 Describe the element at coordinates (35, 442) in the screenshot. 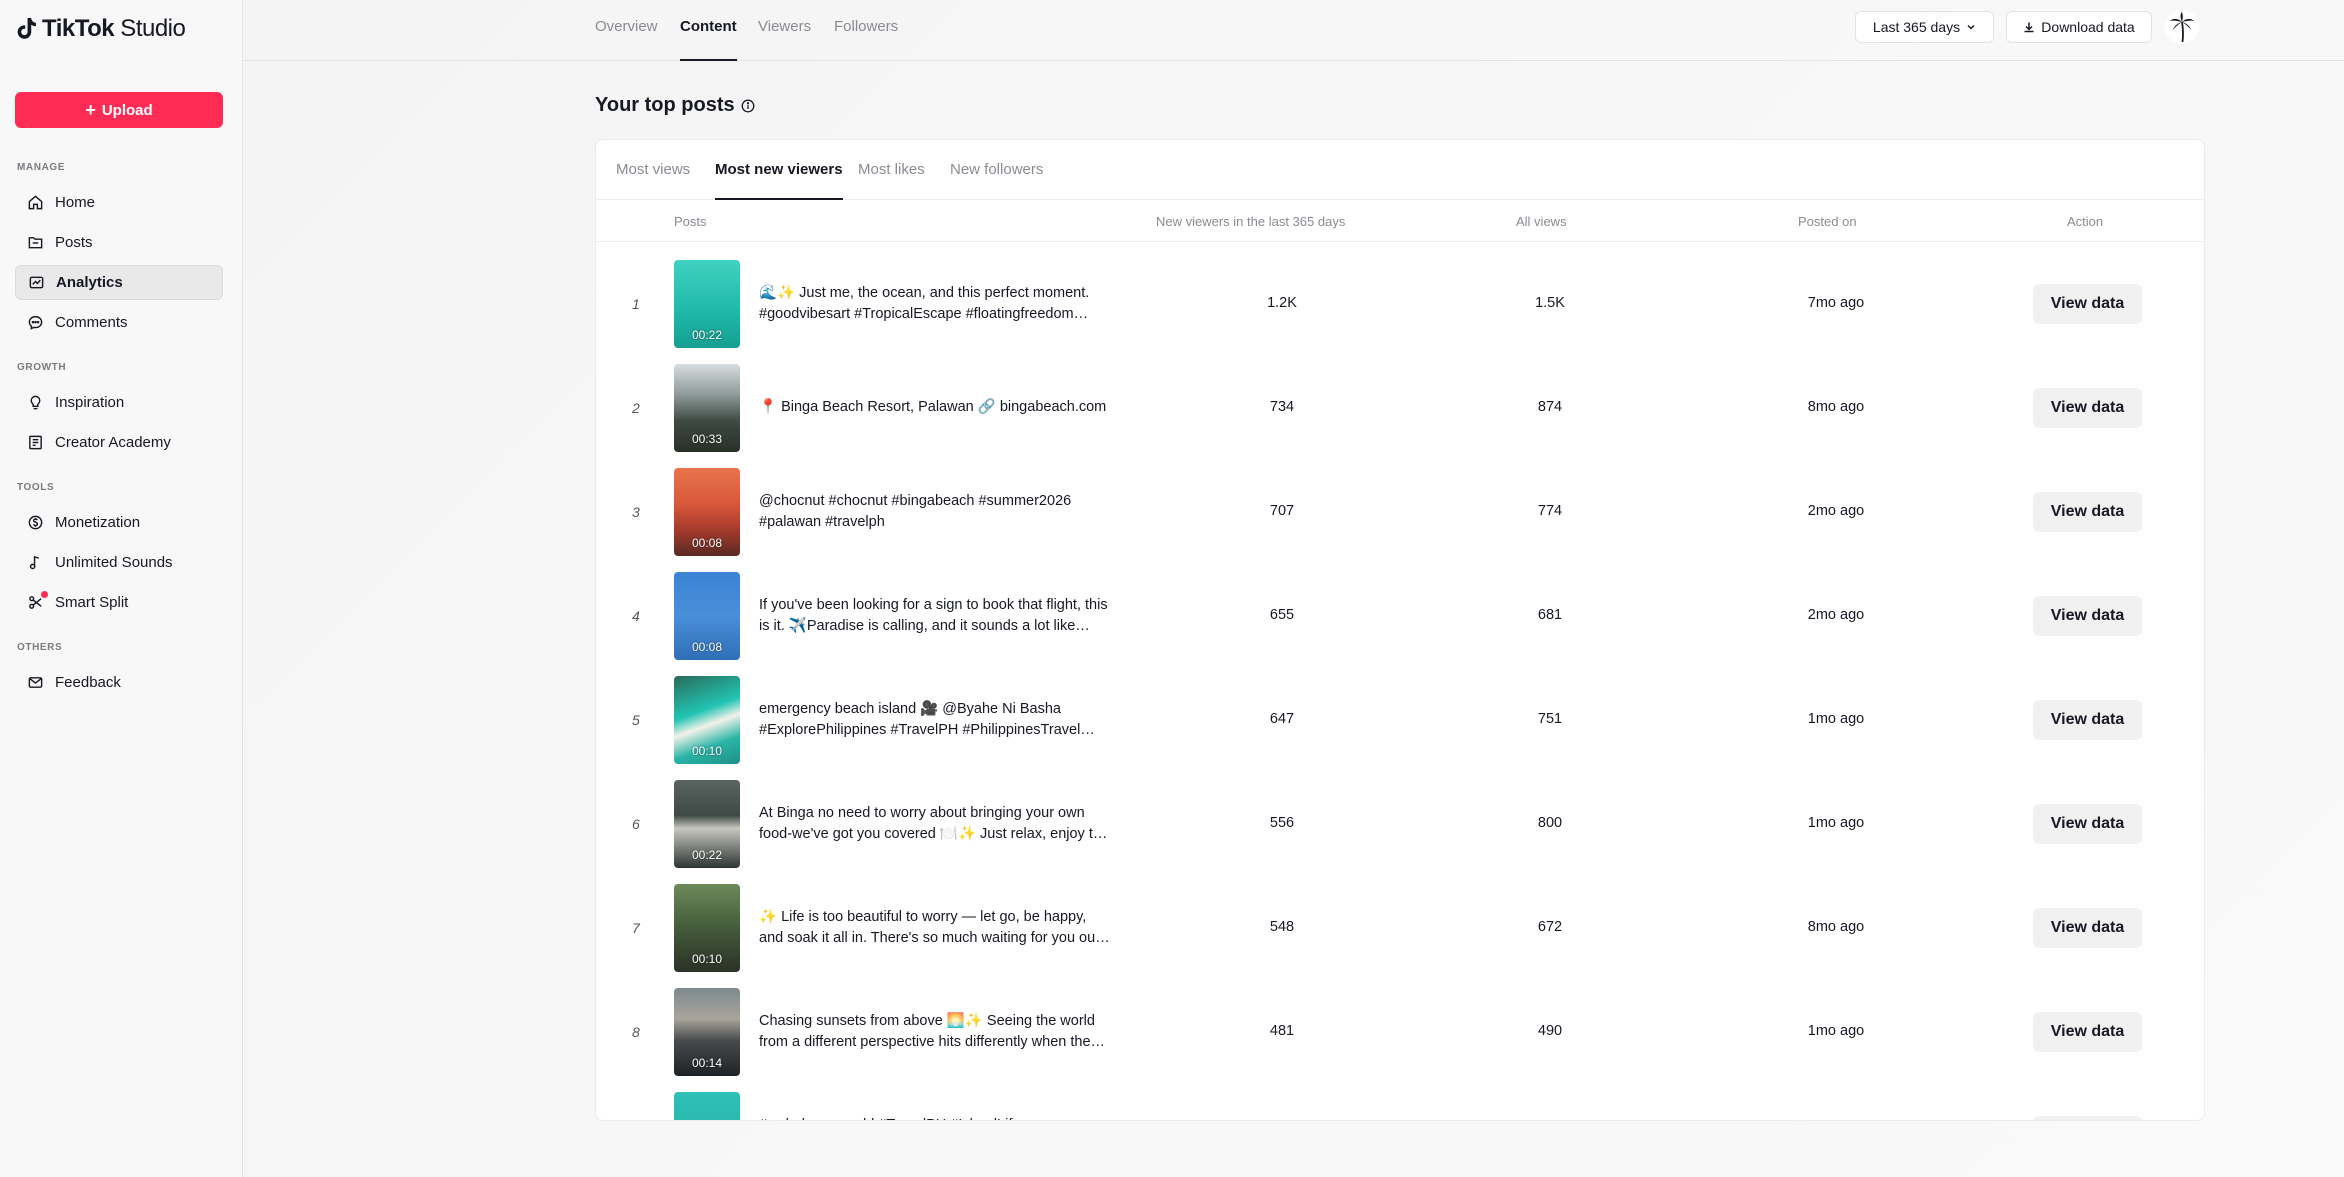

I see `book-icon` at that location.